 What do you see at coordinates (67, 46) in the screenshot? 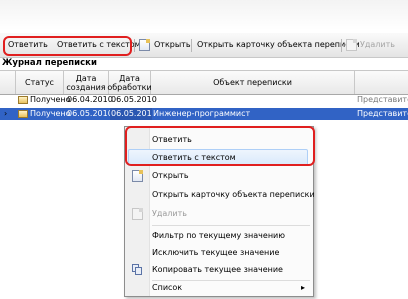
I see `toolbar-highlight-box` at bounding box center [67, 46].